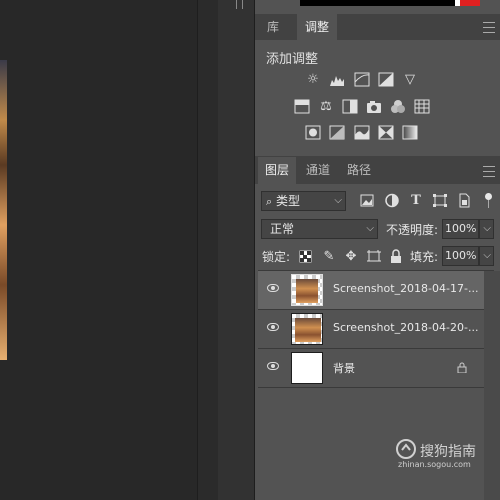 The height and width of the screenshot is (500, 500). I want to click on watermark: 搜狗指南 zhinan.sogou.com, so click(445, 453).